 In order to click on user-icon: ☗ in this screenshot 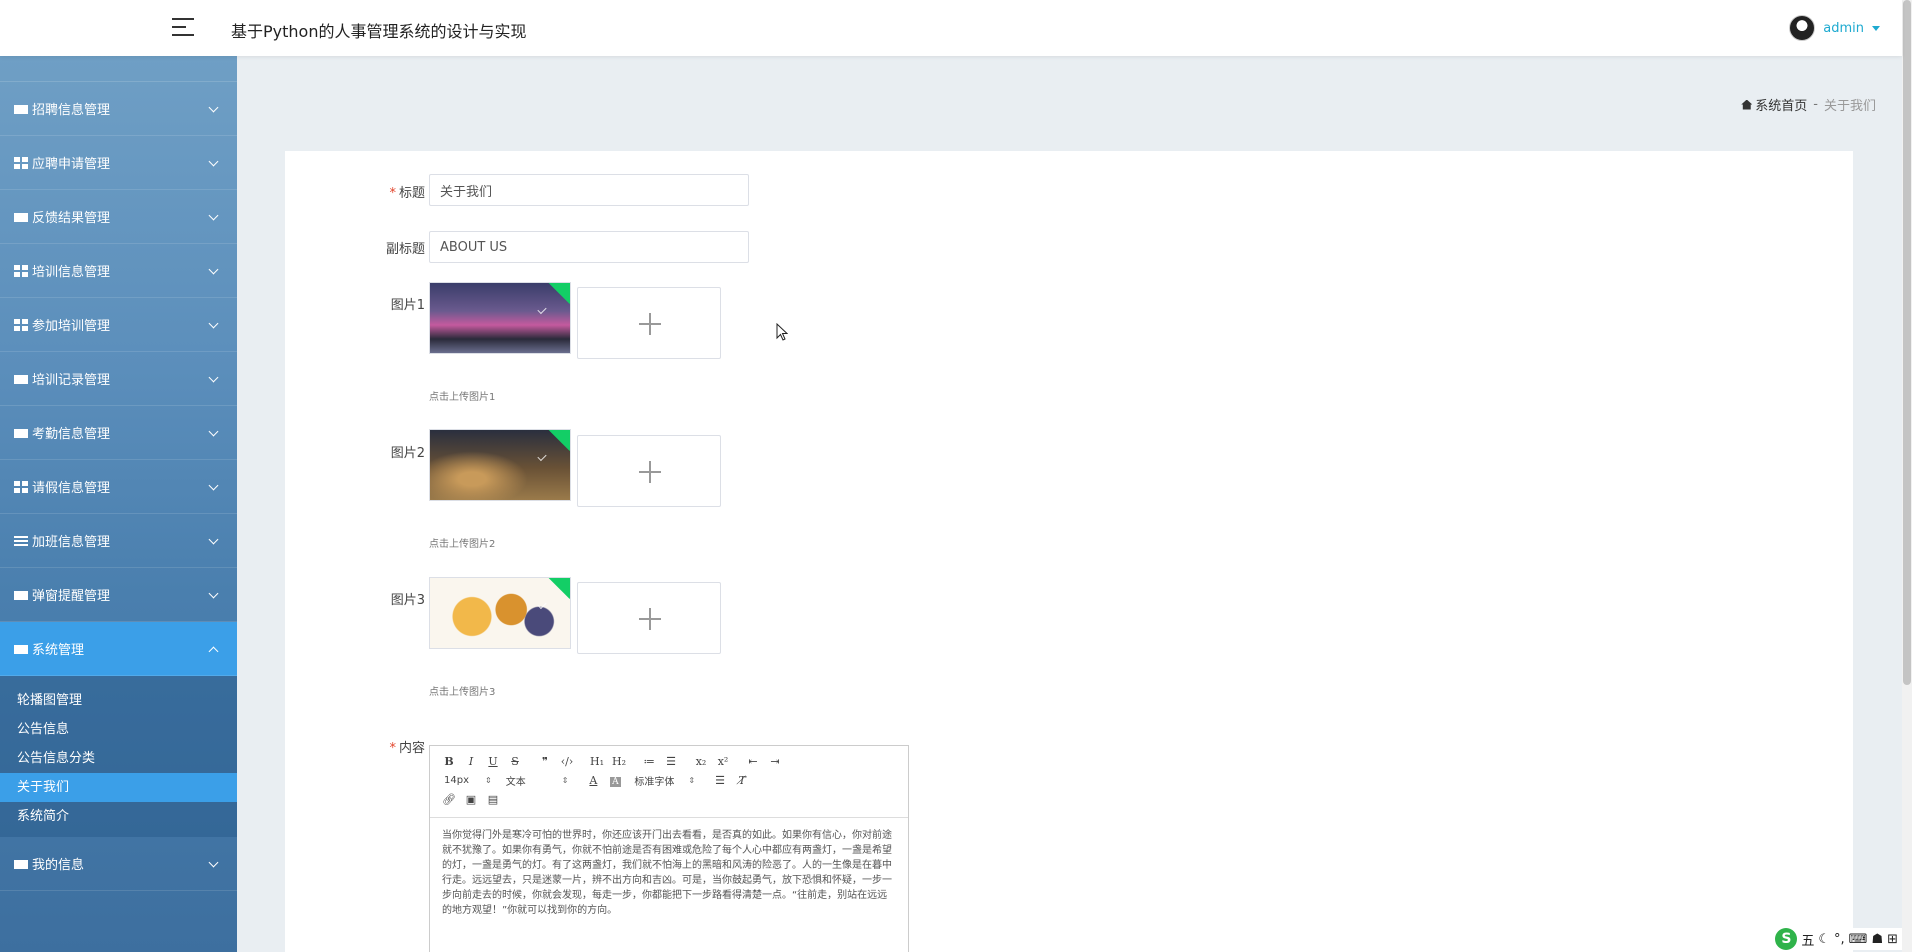, I will do `click(1877, 939)`.